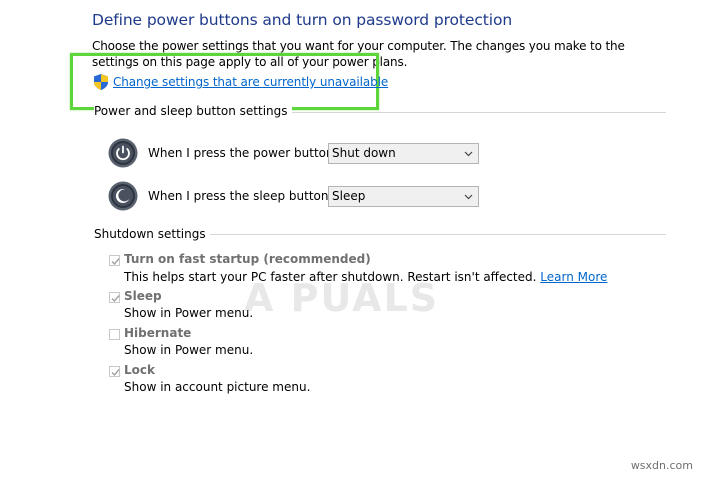 The image size is (705, 478). I want to click on shutdown-group-label: Shutdown settings, so click(152, 234).